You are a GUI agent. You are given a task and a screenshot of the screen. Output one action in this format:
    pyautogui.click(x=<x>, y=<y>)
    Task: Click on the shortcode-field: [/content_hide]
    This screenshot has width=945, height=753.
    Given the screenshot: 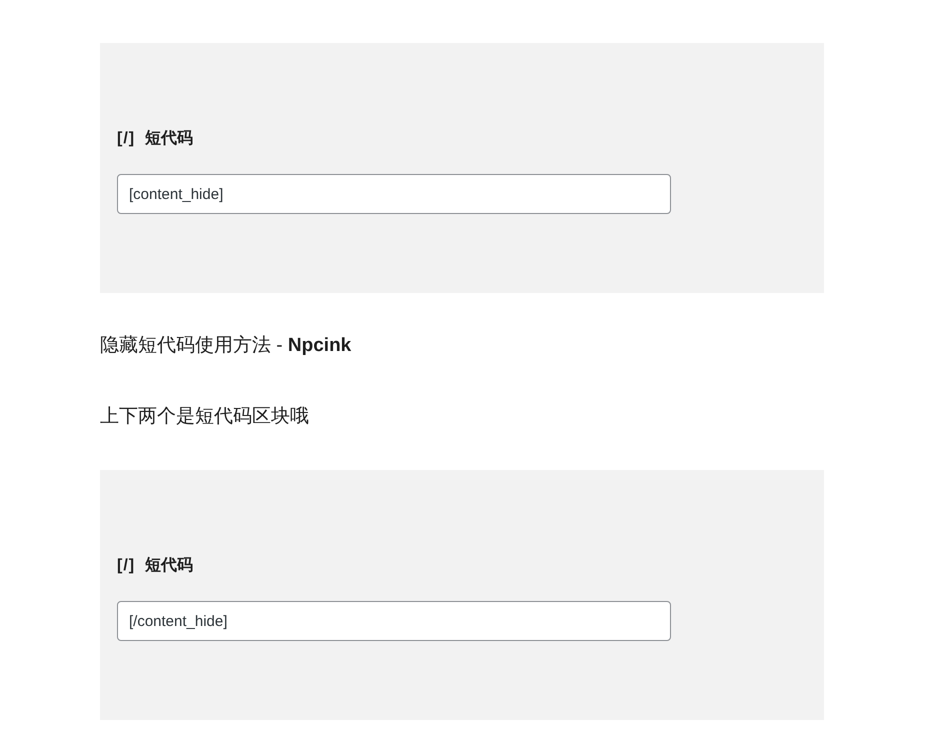 What is the action you would take?
    pyautogui.click(x=394, y=621)
    